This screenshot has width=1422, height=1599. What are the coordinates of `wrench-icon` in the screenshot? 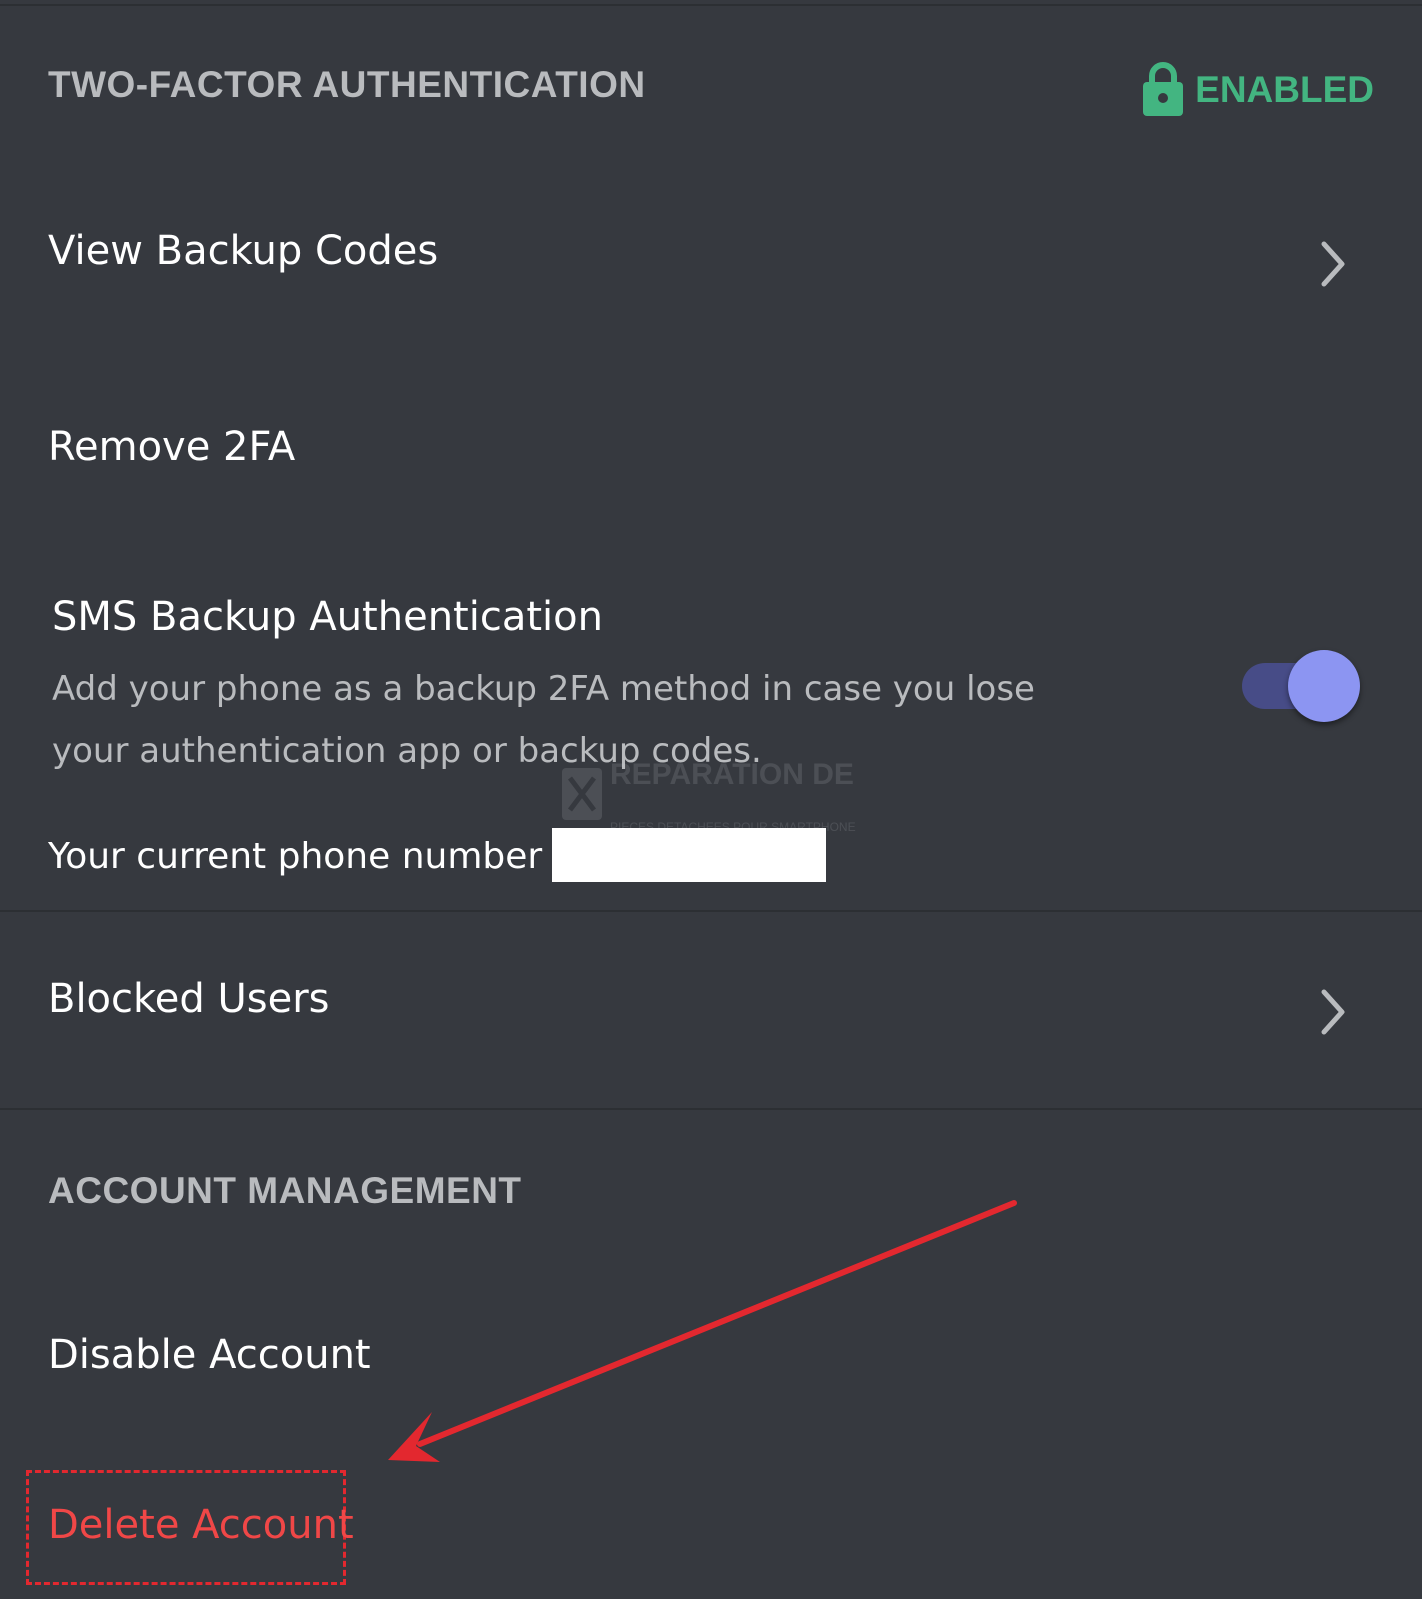 It's located at (582, 796).